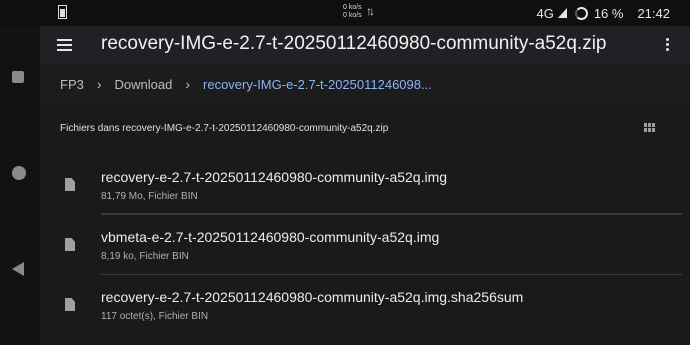 The height and width of the screenshot is (345, 690). I want to click on file-meta: 81,79 Mo, Fichier BIN, so click(149, 196).